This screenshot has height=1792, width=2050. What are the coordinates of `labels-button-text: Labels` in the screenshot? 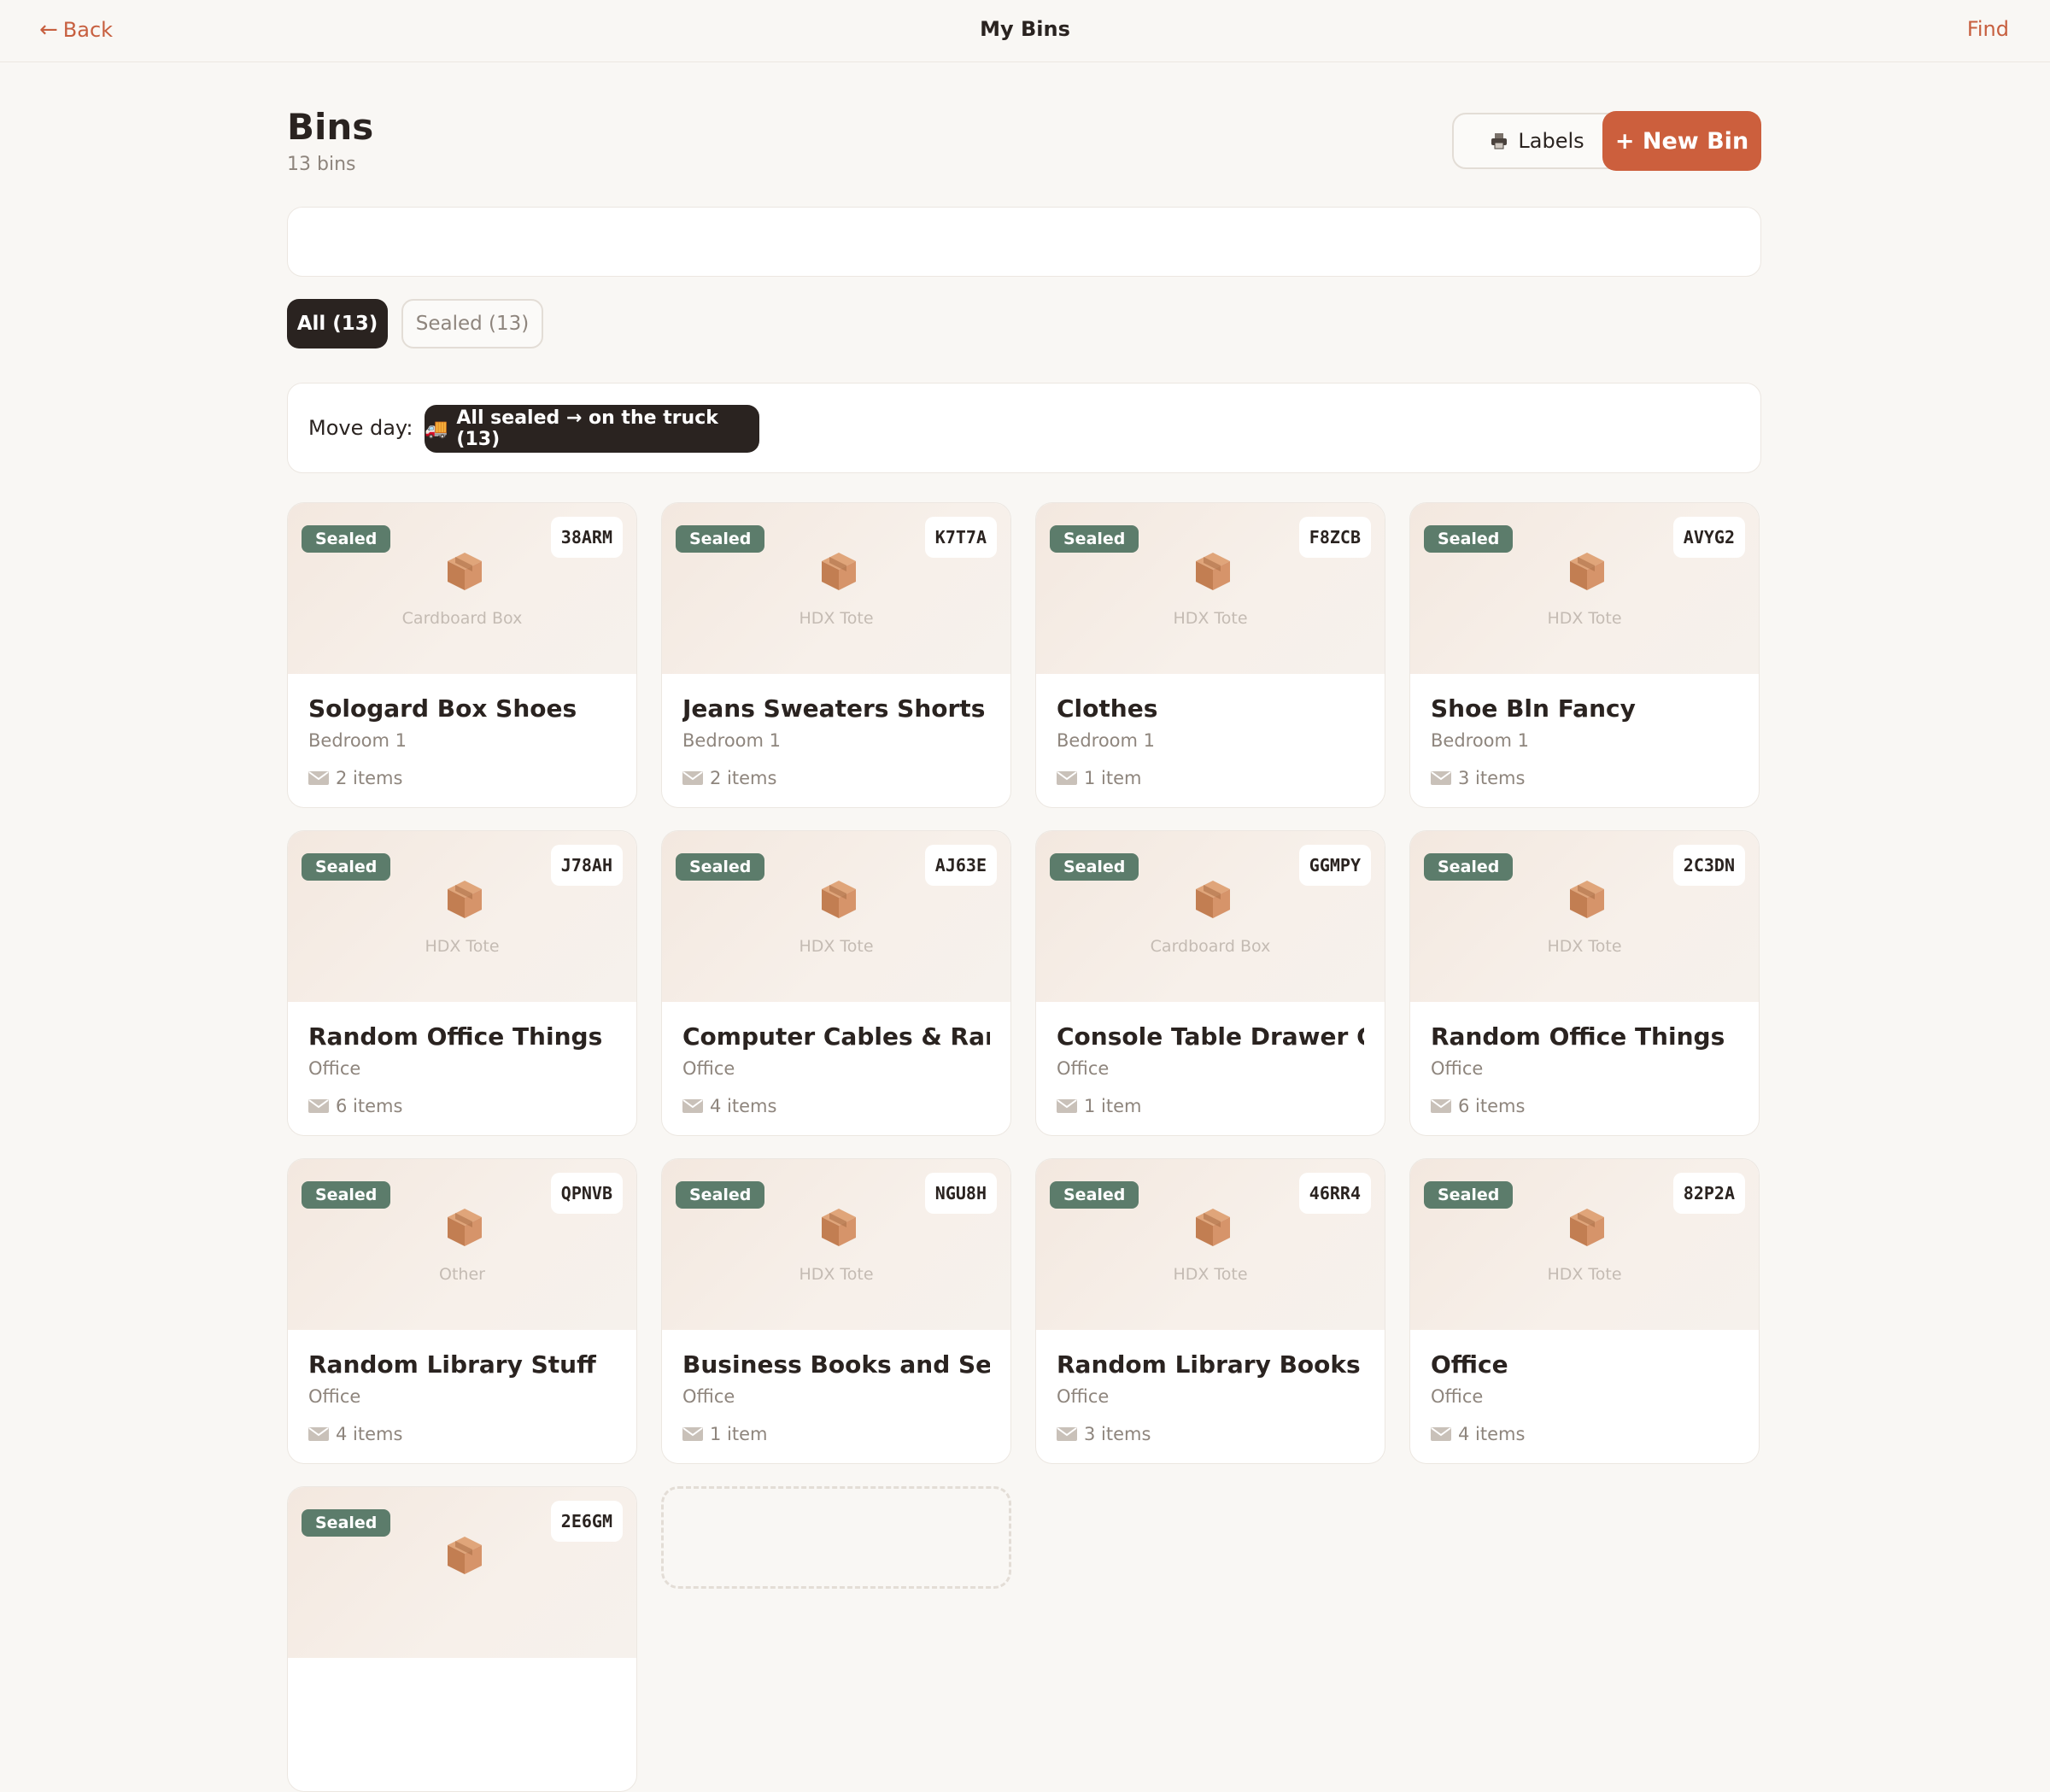 It's located at (1551, 141).